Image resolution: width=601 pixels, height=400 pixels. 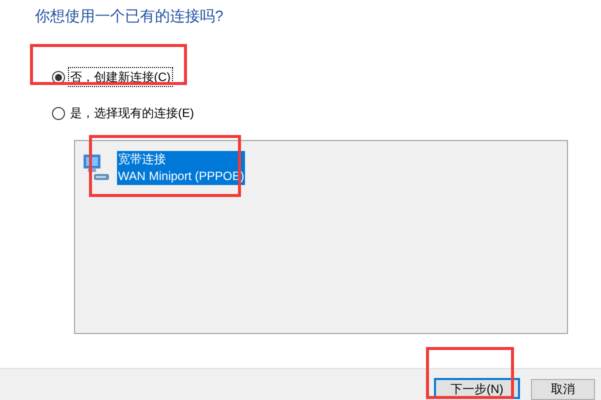 What do you see at coordinates (132, 113) in the screenshot?
I see `radio-label: 是，选择现有的连接(E)` at bounding box center [132, 113].